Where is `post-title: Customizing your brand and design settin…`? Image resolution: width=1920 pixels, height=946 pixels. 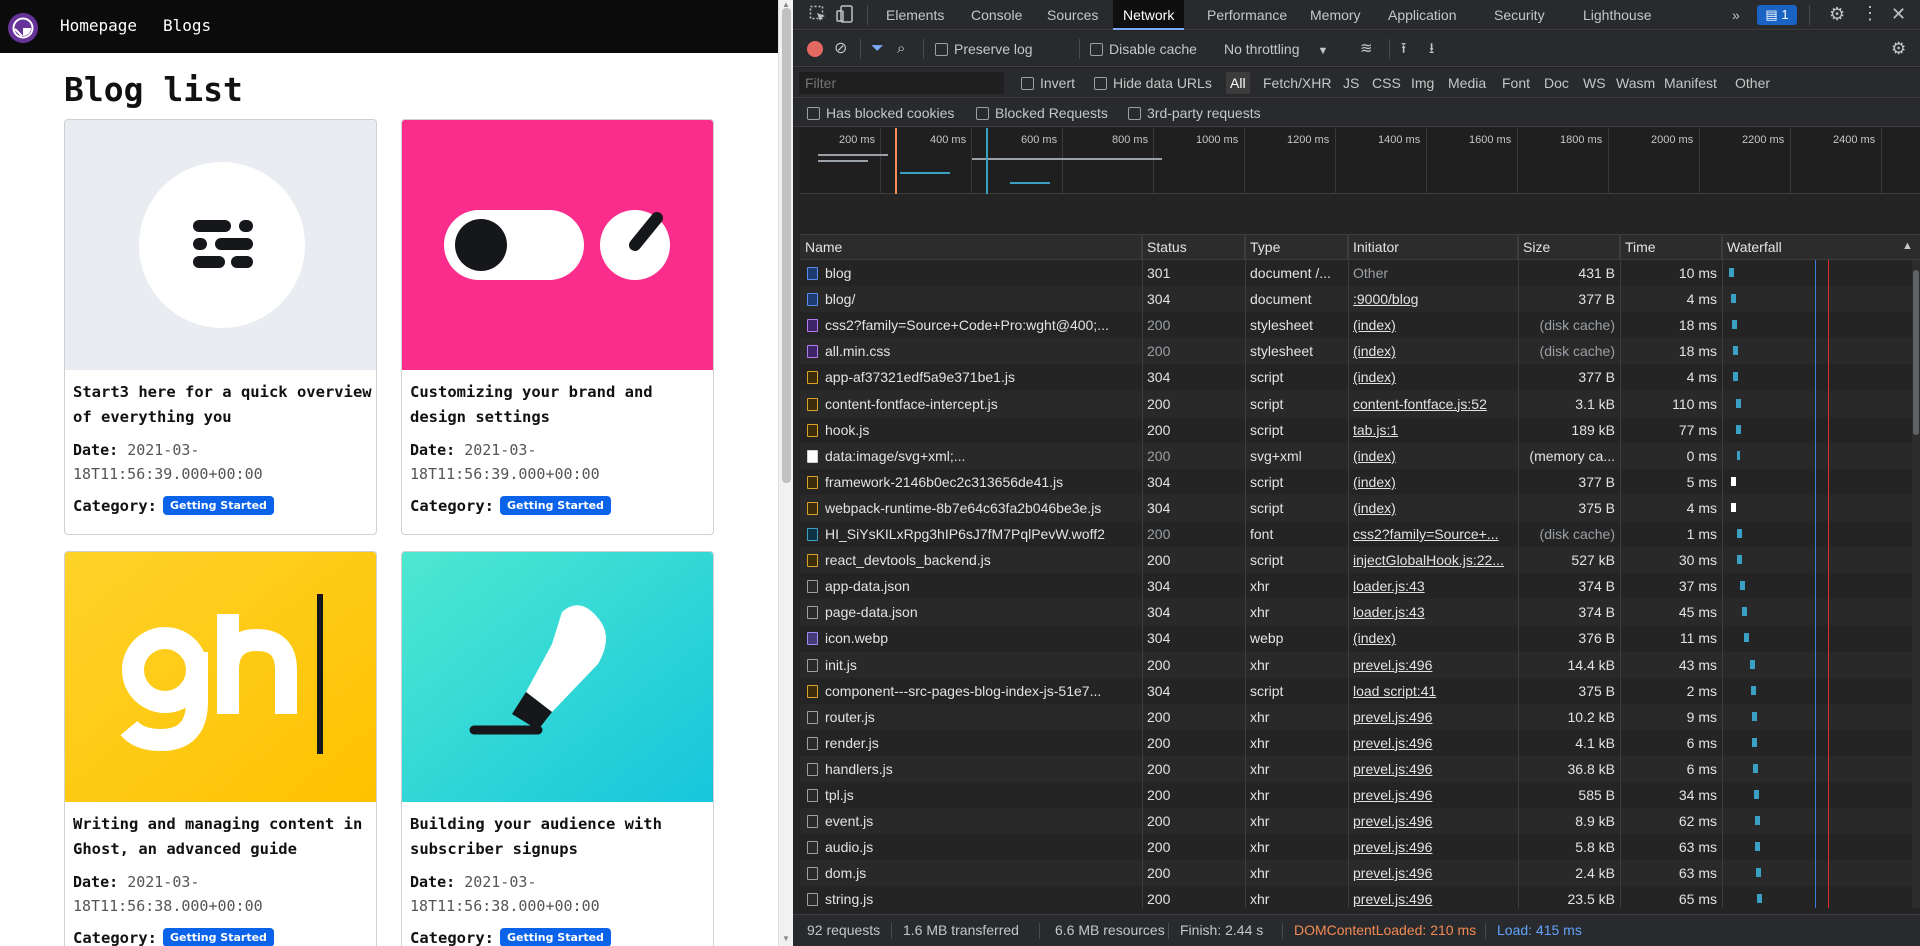
post-title: Customizing your brand and design settin… is located at coordinates (560, 405).